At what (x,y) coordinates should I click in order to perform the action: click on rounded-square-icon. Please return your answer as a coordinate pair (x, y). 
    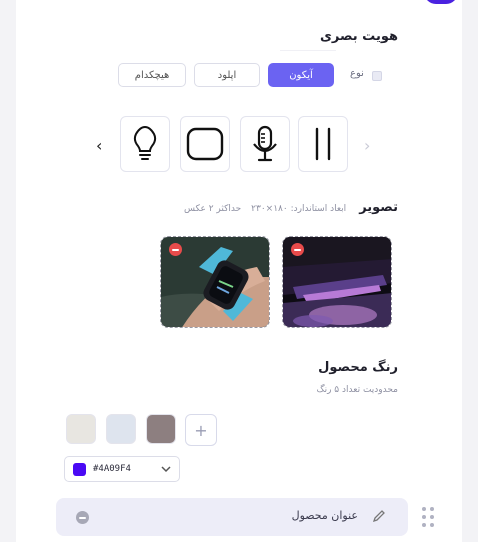
    Looking at the image, I should click on (205, 144).